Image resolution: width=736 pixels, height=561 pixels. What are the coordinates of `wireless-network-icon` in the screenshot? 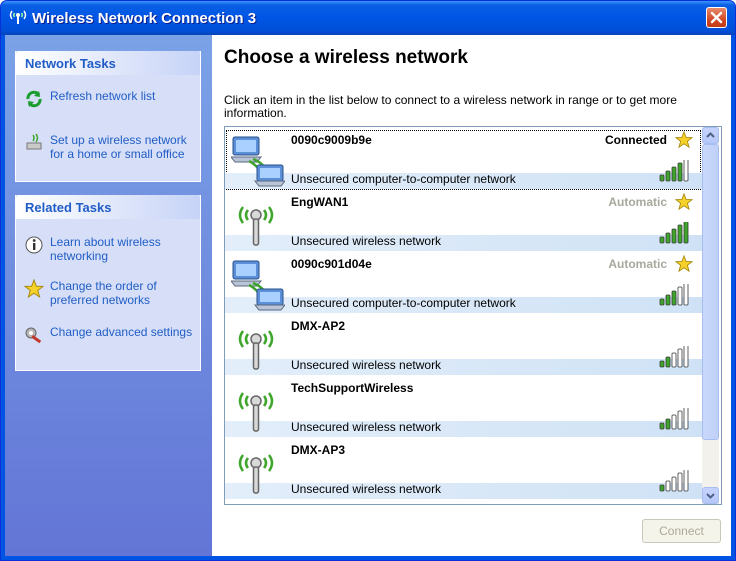 It's located at (18, 17).